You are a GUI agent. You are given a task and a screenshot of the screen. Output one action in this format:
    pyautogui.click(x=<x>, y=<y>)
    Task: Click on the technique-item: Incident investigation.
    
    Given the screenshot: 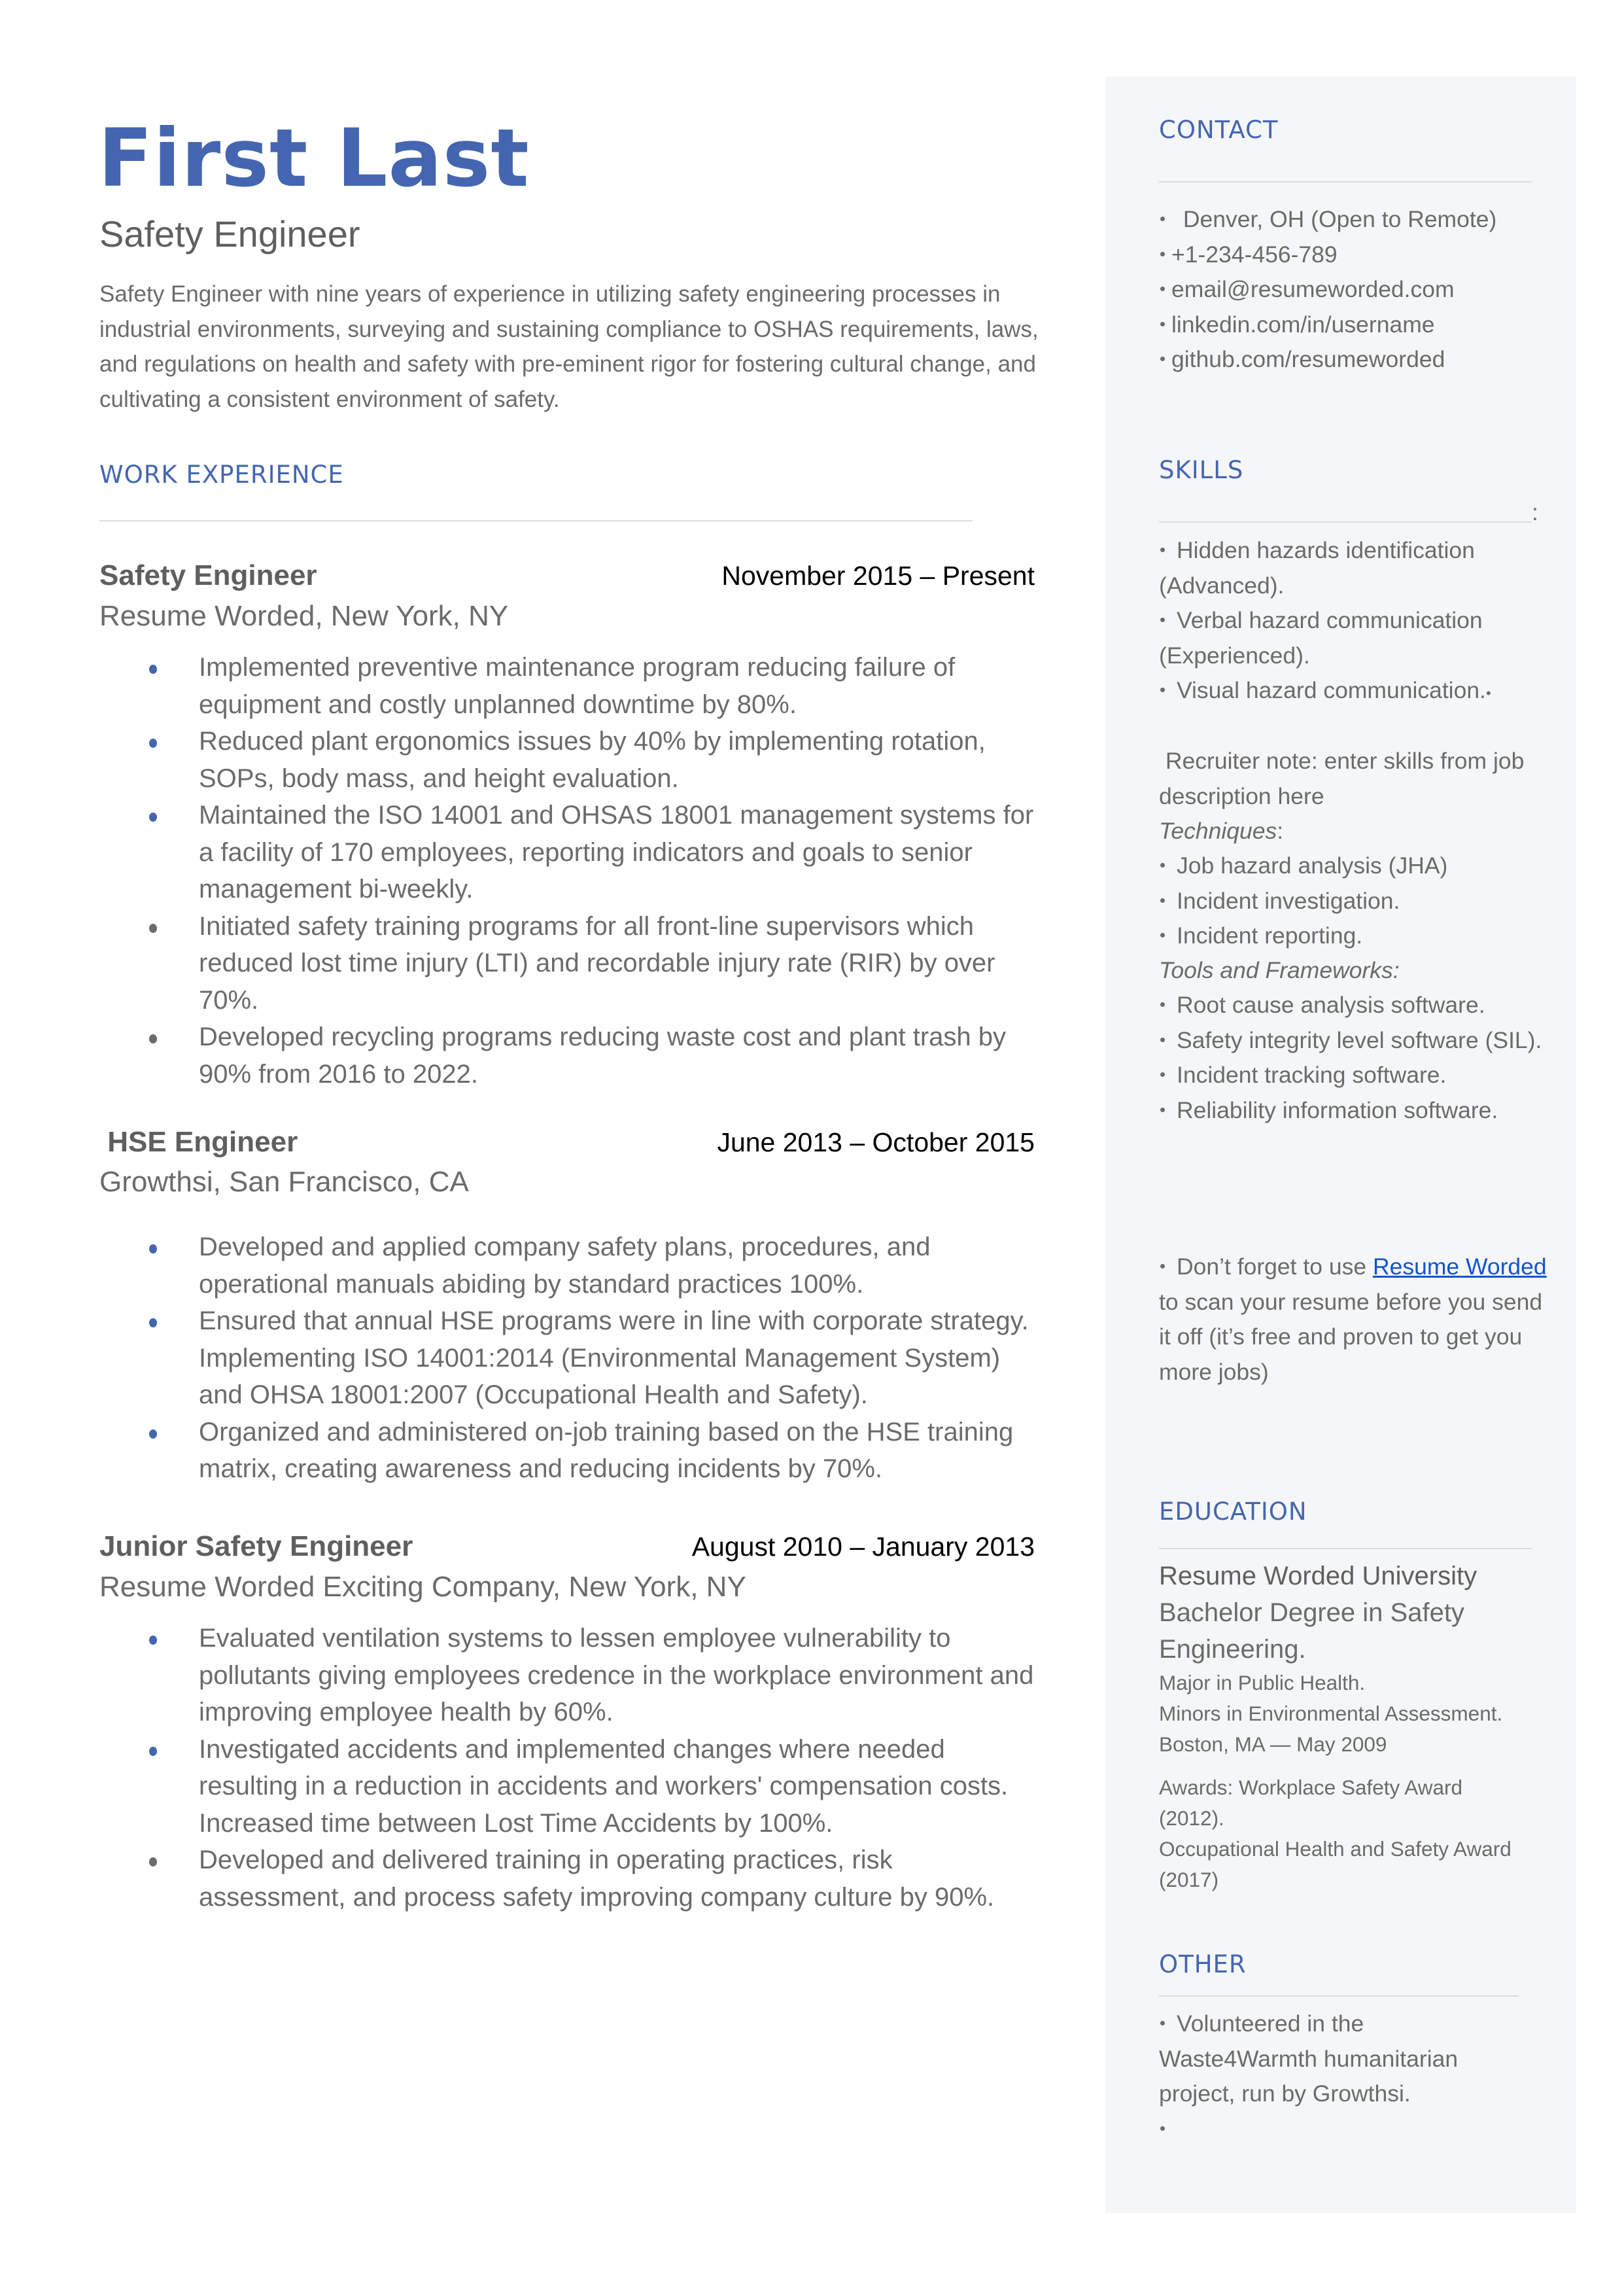 What is the action you would take?
    pyautogui.click(x=1355, y=901)
    